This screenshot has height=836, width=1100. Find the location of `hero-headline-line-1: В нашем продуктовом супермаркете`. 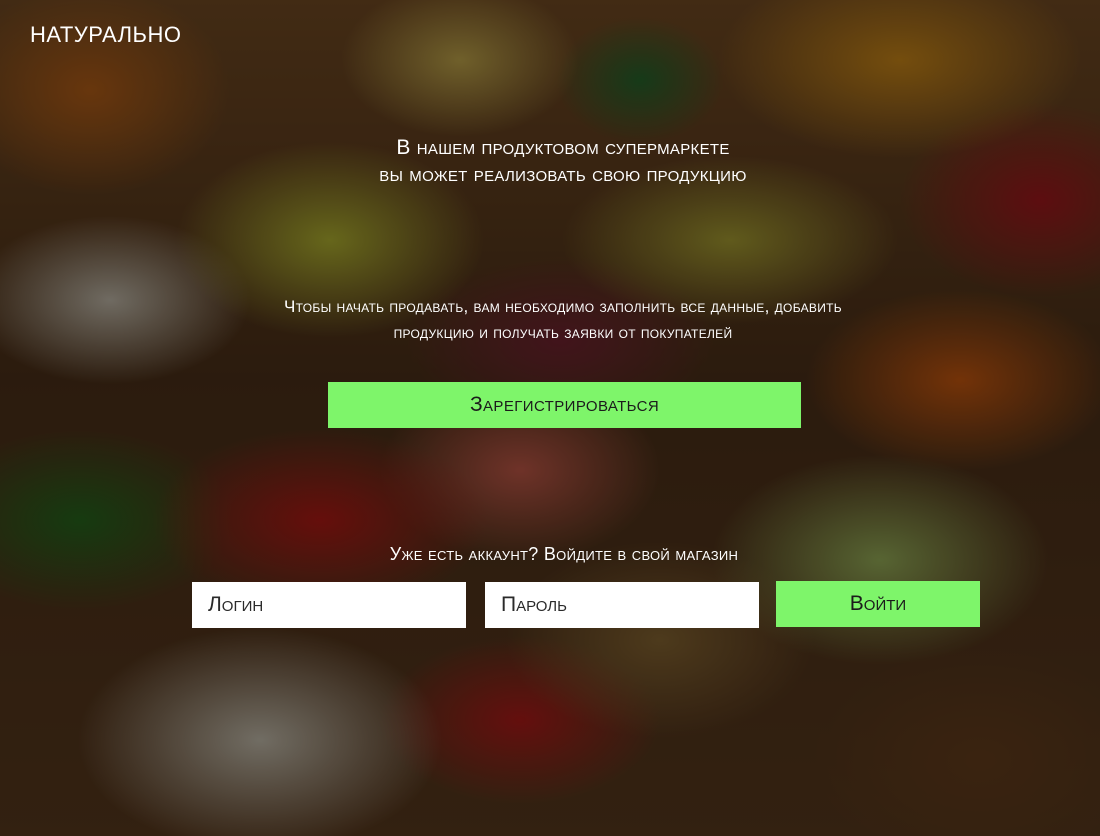

hero-headline-line-1: В нашем продуктовом супермаркете is located at coordinates (563, 147).